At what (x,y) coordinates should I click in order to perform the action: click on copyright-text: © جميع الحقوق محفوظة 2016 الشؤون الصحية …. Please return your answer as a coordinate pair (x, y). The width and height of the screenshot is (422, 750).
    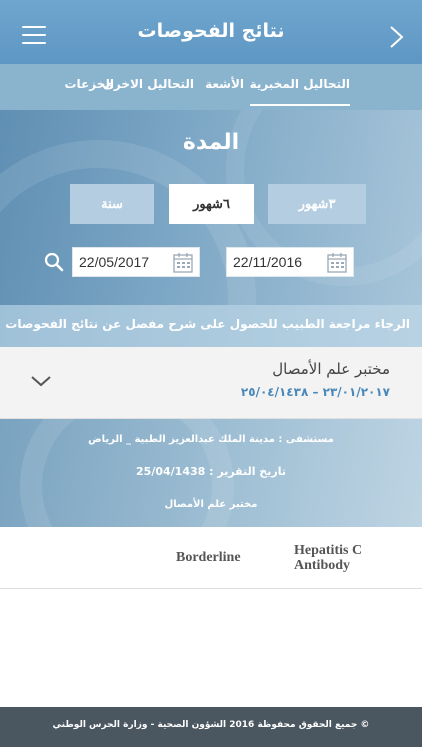
    Looking at the image, I should click on (211, 725).